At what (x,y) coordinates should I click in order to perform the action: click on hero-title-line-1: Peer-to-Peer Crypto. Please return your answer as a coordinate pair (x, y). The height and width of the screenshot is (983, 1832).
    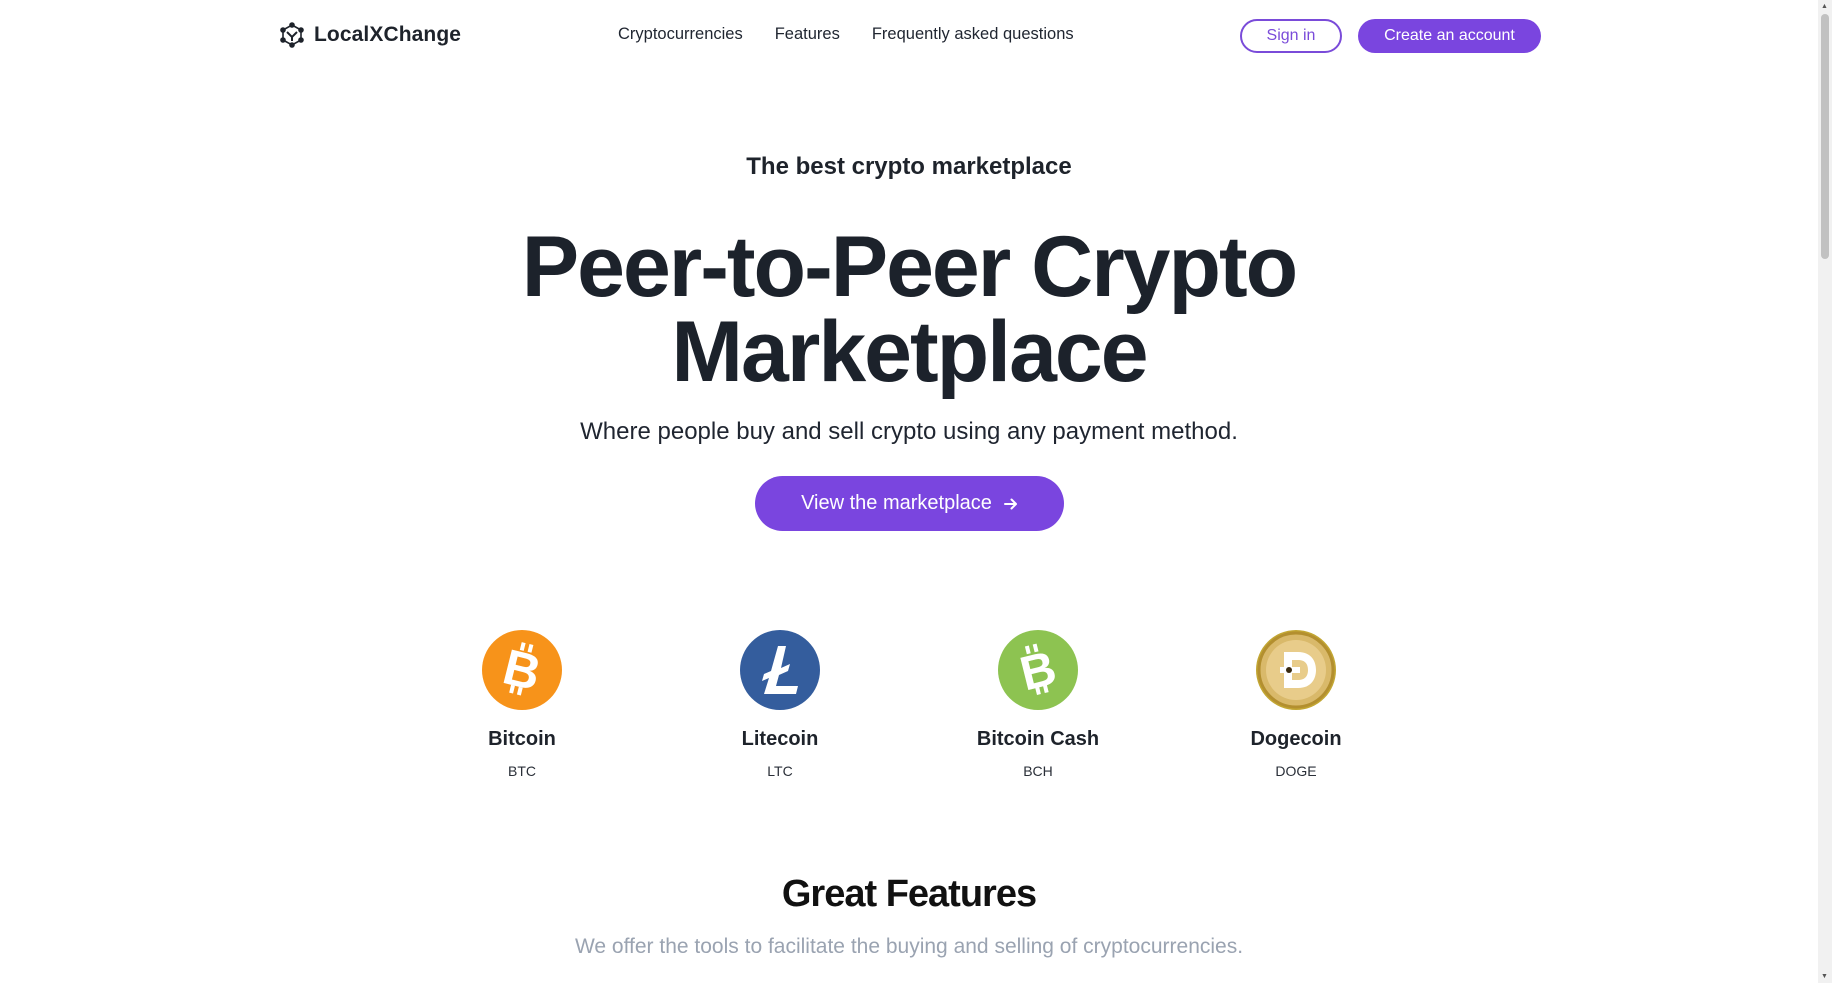
    Looking at the image, I should click on (909, 267).